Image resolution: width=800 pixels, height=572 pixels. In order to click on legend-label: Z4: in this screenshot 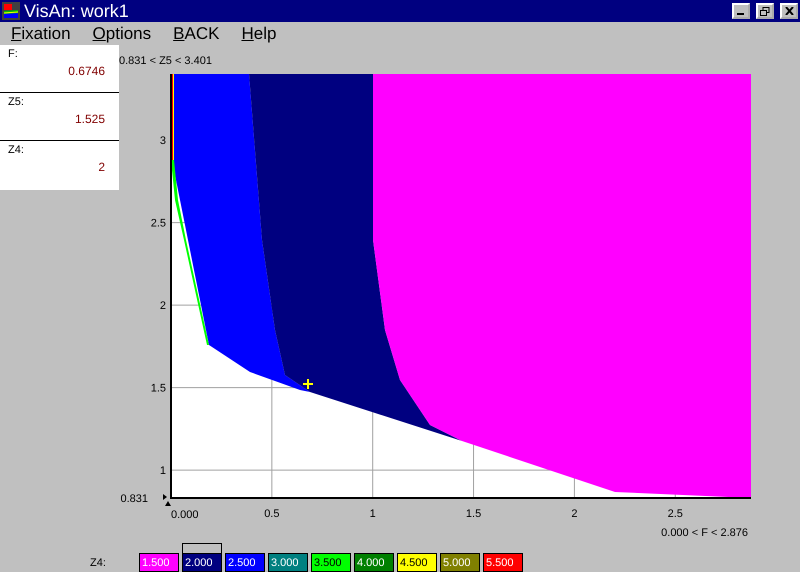, I will do `click(98, 564)`.